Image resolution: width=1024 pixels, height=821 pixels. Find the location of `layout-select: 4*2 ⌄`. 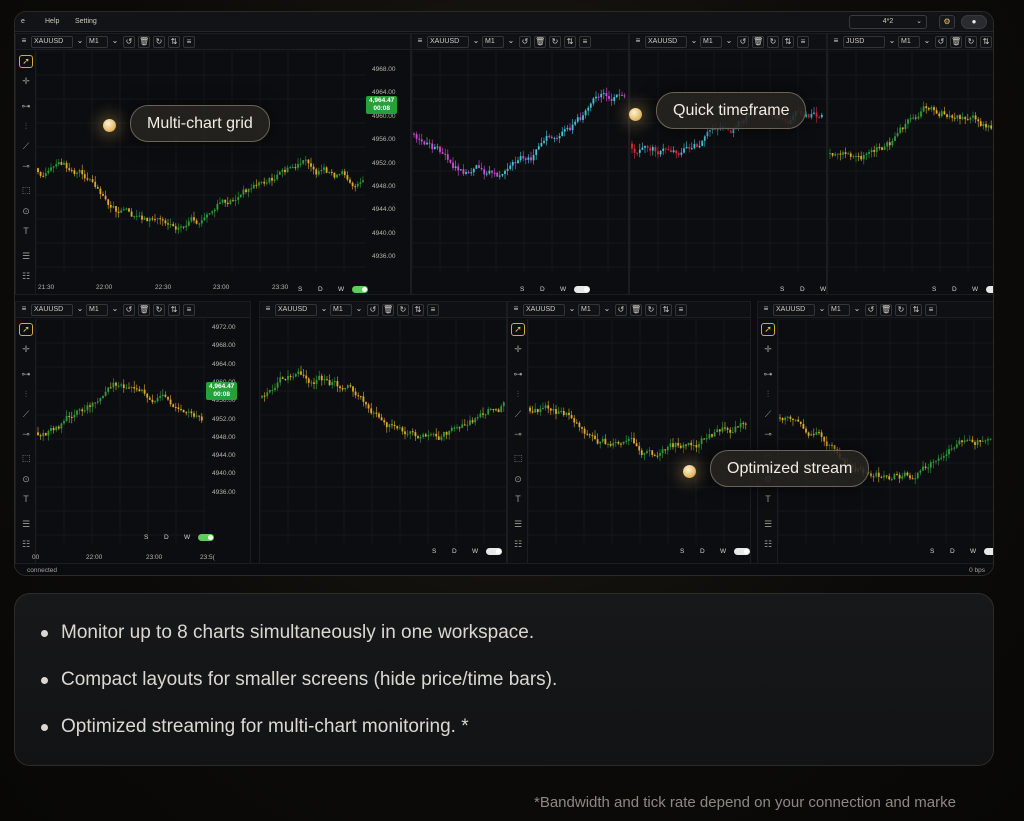

layout-select: 4*2 ⌄ is located at coordinates (888, 22).